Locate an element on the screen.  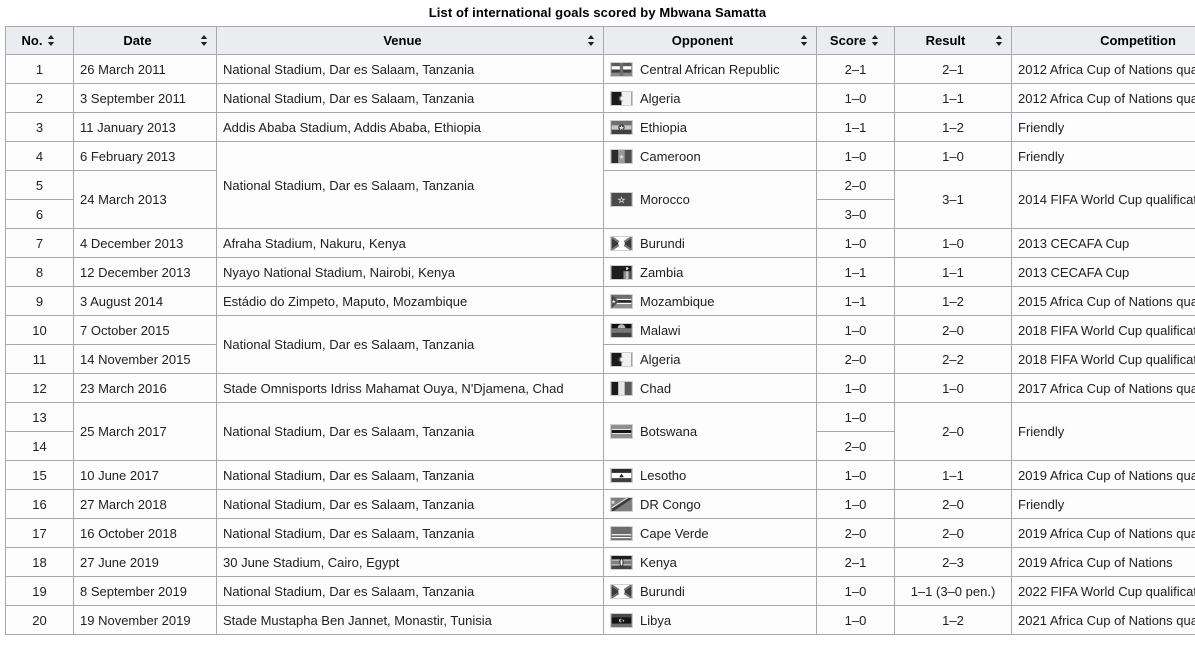
cell-competition: 2021 Africa Cup of Nations qualification is located at coordinates (1103, 620).